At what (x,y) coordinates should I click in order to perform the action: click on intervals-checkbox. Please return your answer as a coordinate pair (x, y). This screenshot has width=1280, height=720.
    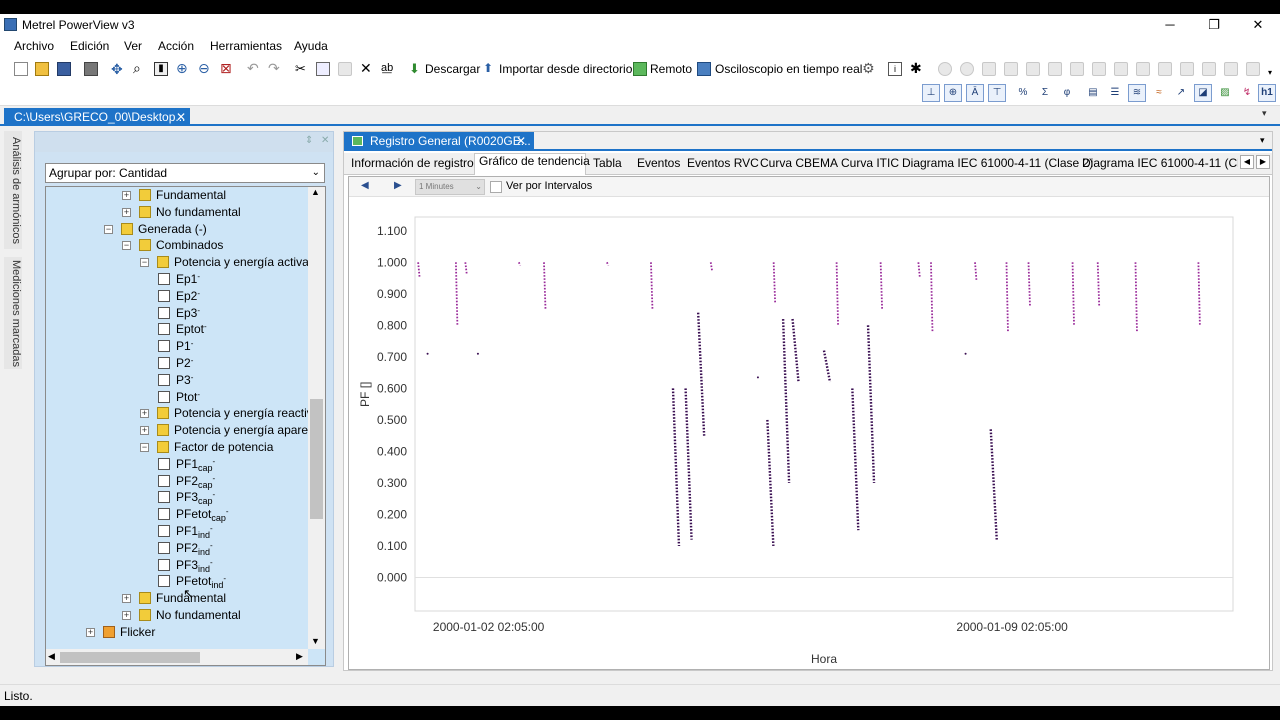
    Looking at the image, I should click on (496, 187).